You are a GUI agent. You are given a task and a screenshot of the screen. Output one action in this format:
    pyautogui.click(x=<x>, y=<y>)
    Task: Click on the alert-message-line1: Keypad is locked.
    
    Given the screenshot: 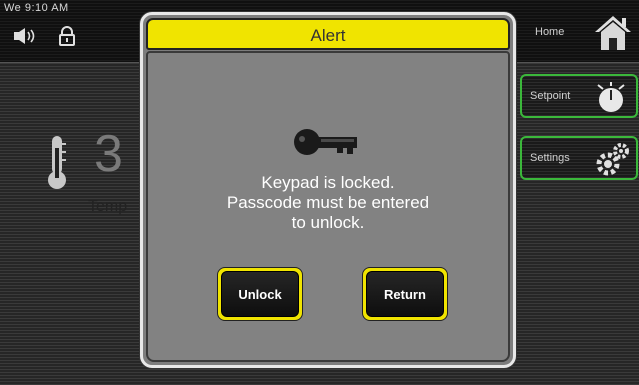 What is the action you would take?
    pyautogui.click(x=328, y=182)
    